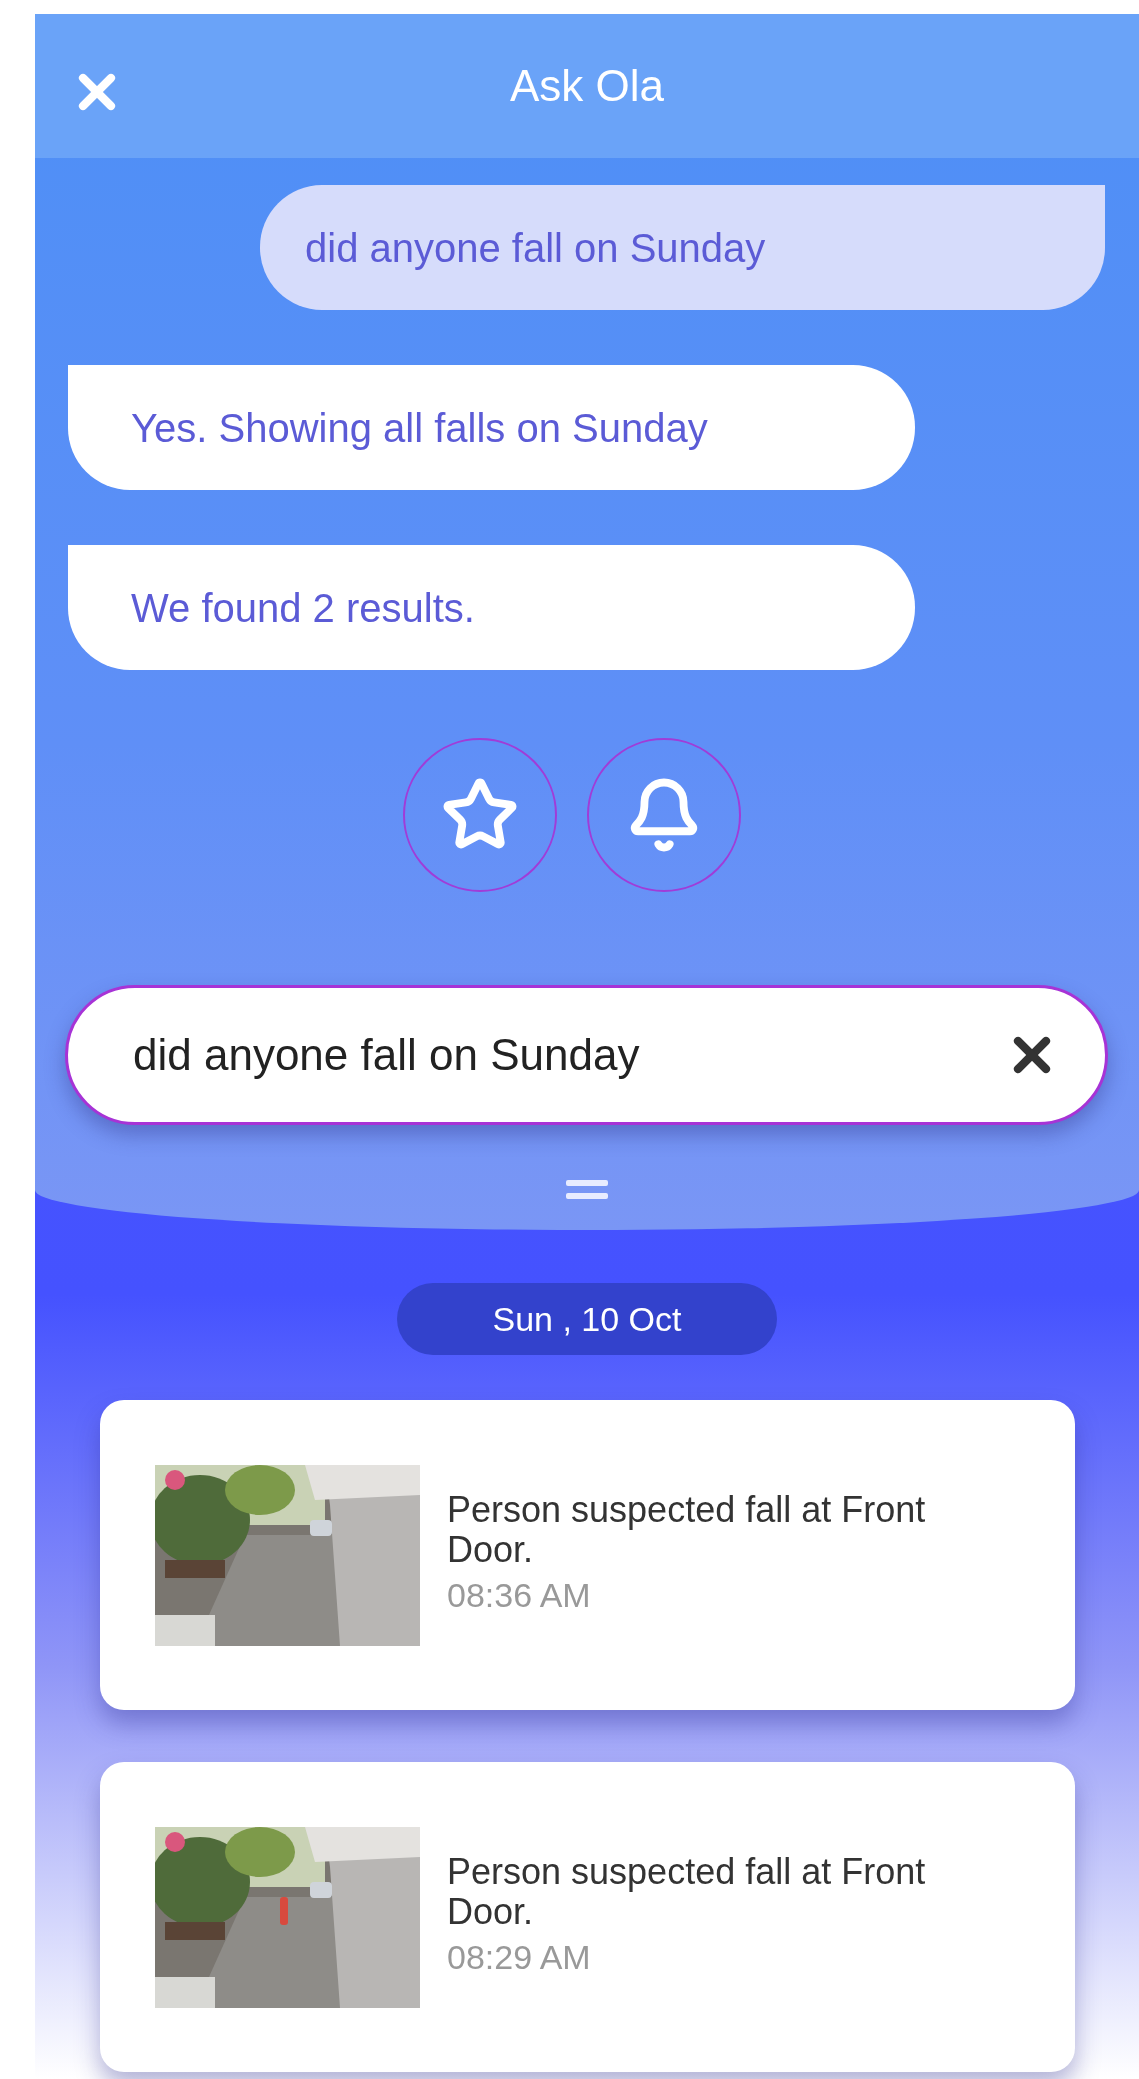  Describe the element at coordinates (682, 247) in the screenshot. I see `user-message: did anyone fall on Sunday` at that location.